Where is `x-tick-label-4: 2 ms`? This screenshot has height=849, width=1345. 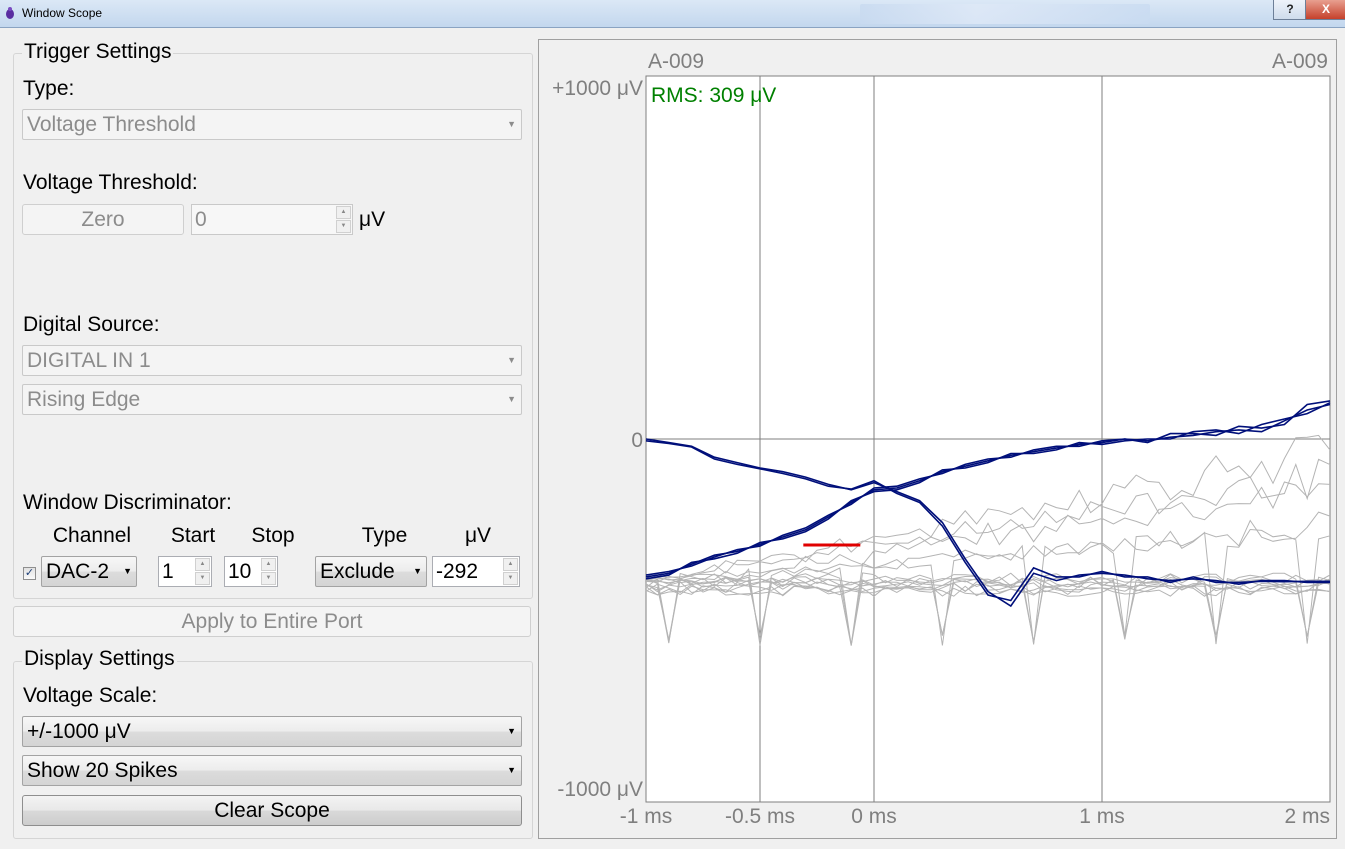
x-tick-label-4: 2 ms is located at coordinates (1307, 816).